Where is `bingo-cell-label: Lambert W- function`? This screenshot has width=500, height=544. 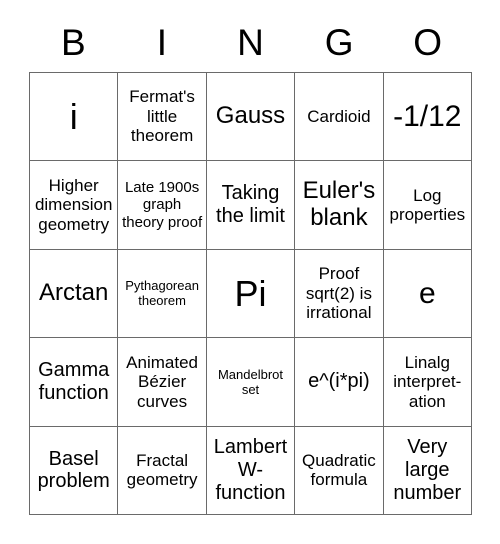 bingo-cell-label: Lambert W- function is located at coordinates (250, 470).